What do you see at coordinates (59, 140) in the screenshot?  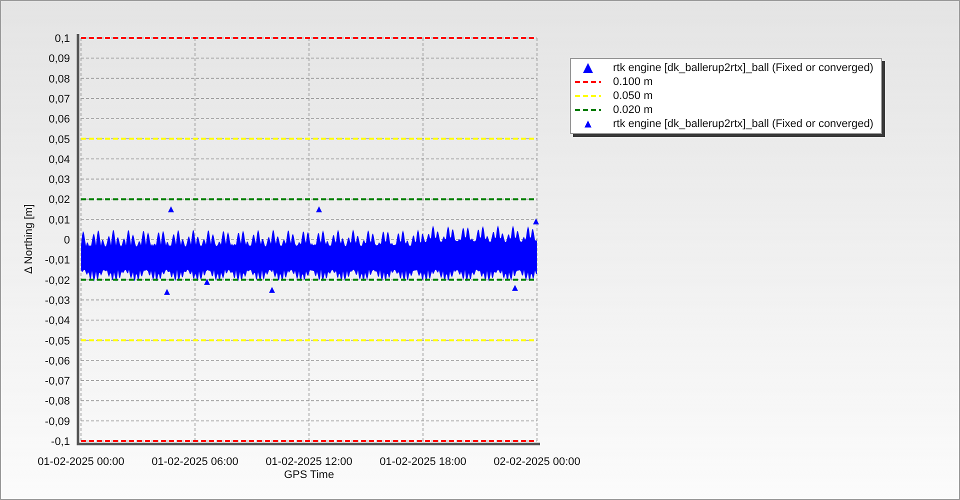 I see `tick-label: 0,05` at bounding box center [59, 140].